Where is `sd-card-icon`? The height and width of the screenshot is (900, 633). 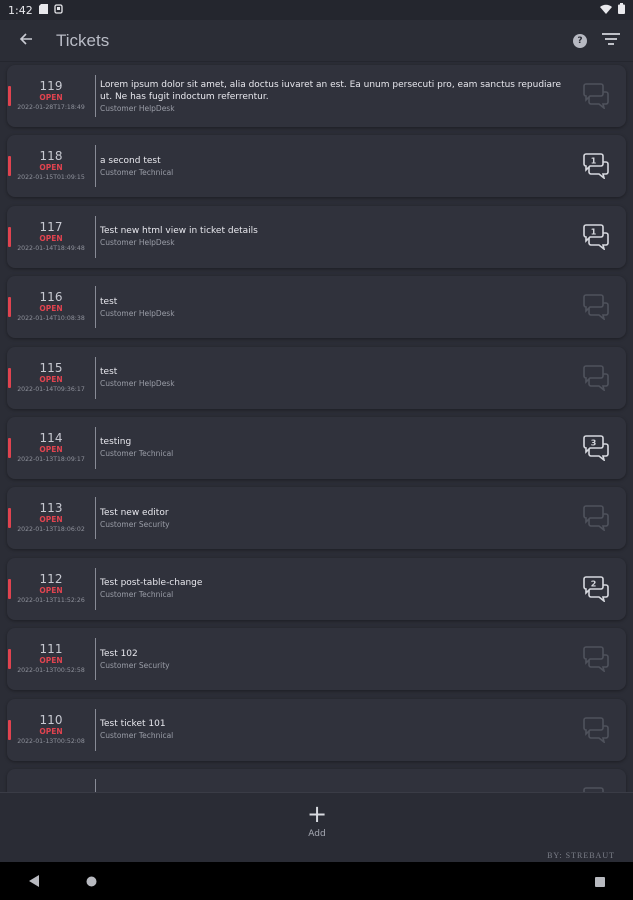
sd-card-icon is located at coordinates (43, 10).